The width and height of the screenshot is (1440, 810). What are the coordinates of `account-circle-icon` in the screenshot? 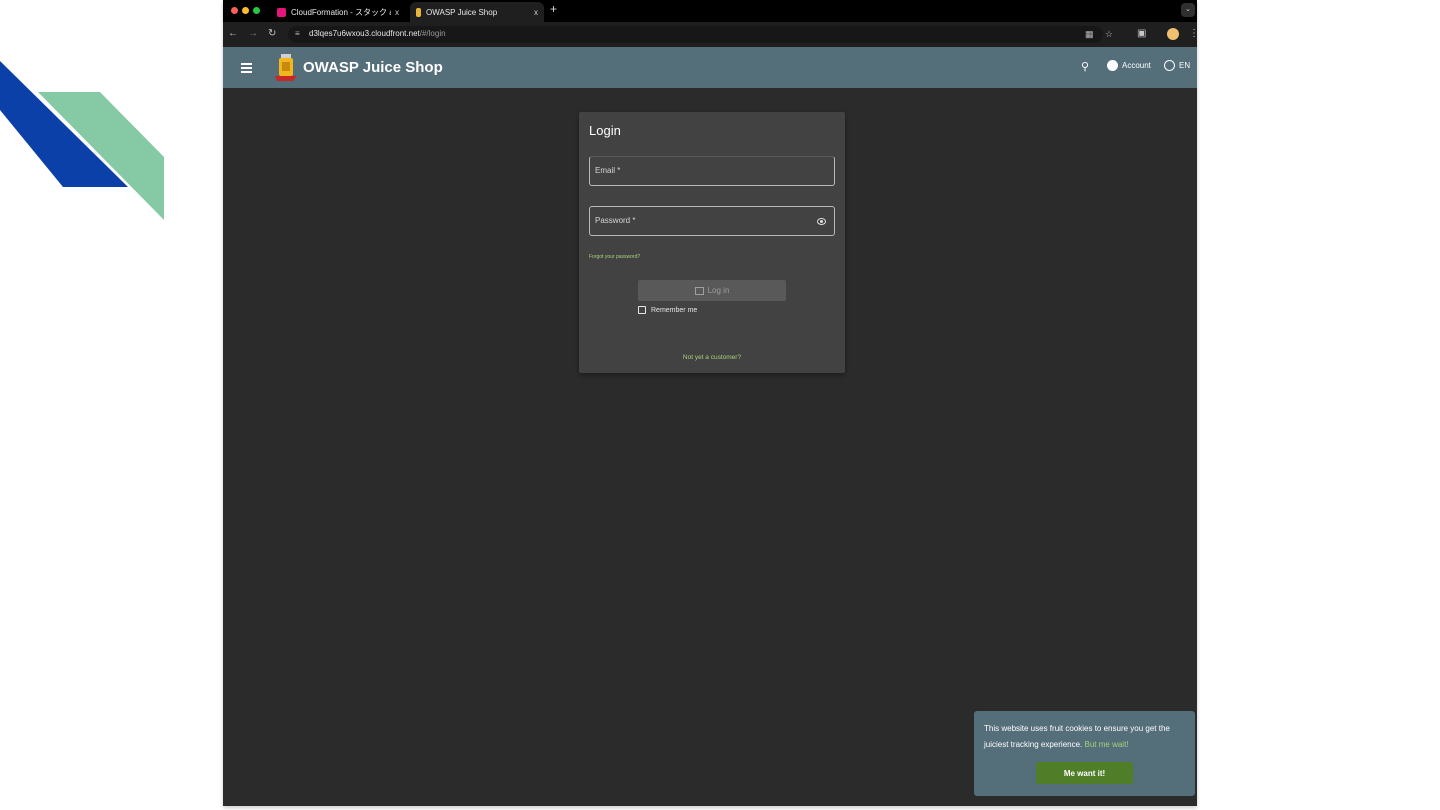 It's located at (1112, 65).